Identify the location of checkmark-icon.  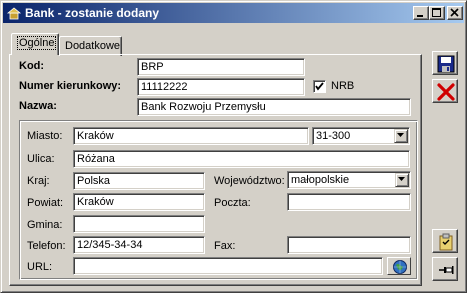
(319, 86).